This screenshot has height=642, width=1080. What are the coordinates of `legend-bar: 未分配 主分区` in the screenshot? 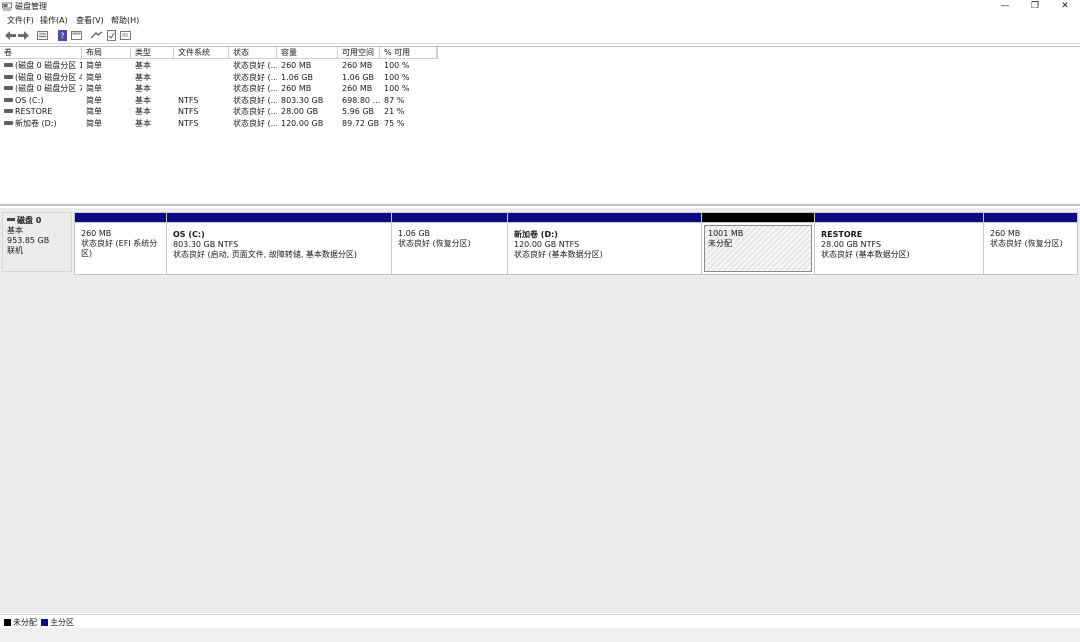 It's located at (540, 621).